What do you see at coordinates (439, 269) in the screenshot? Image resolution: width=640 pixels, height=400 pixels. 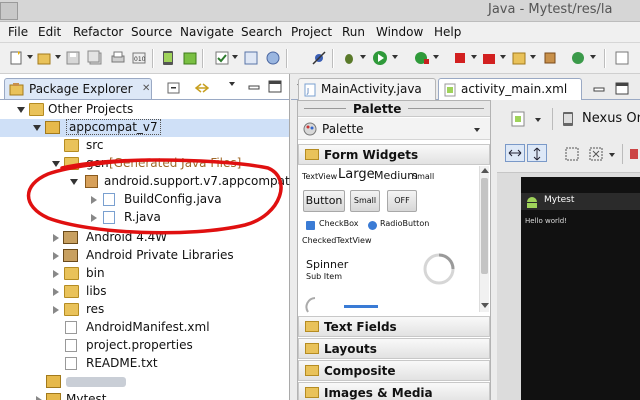 I see `progress-spinner-icon` at bounding box center [439, 269].